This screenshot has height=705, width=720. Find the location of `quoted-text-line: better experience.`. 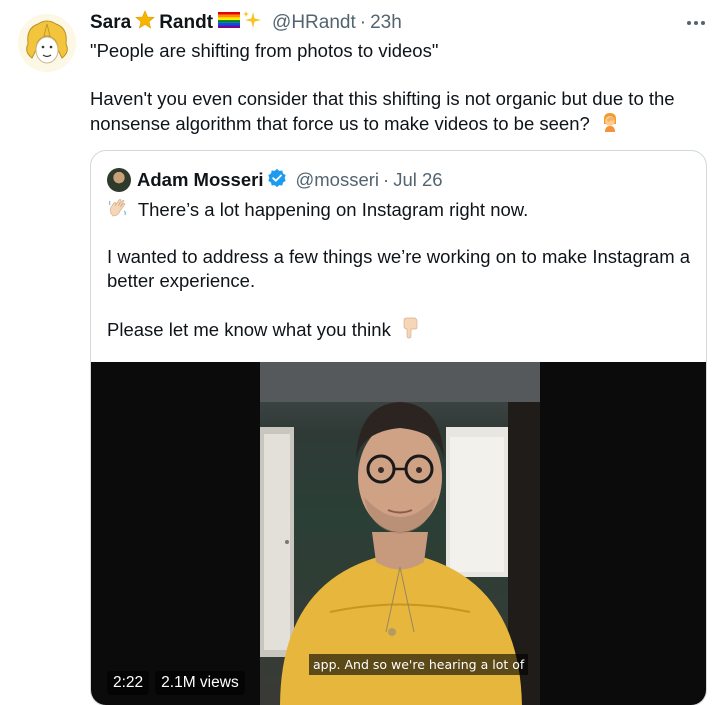

quoted-text-line: better experience. is located at coordinates (181, 280).